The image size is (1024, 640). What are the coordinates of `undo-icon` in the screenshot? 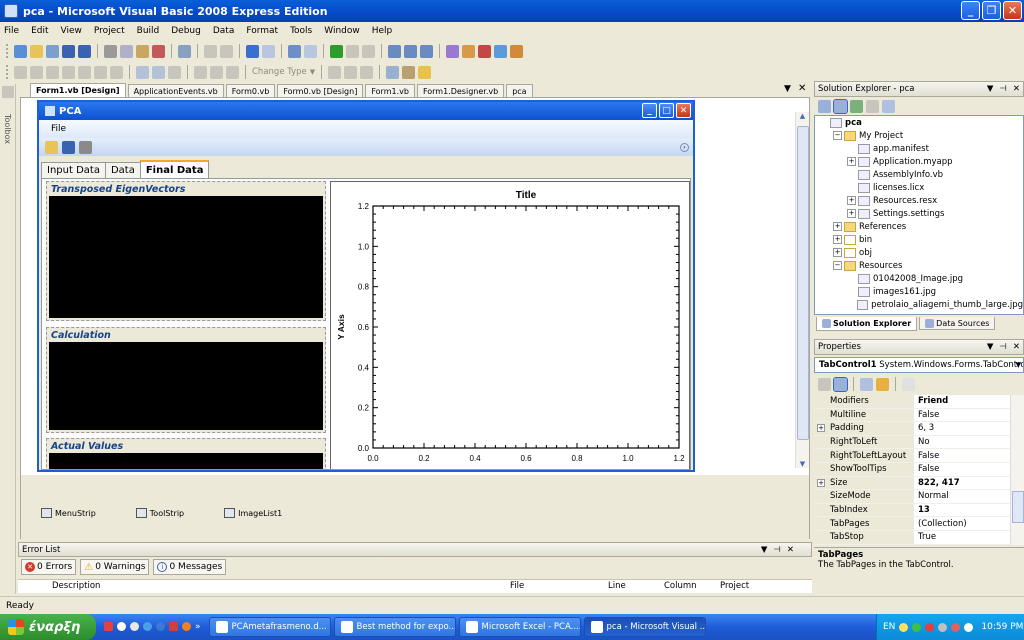 It's located at (252, 51).